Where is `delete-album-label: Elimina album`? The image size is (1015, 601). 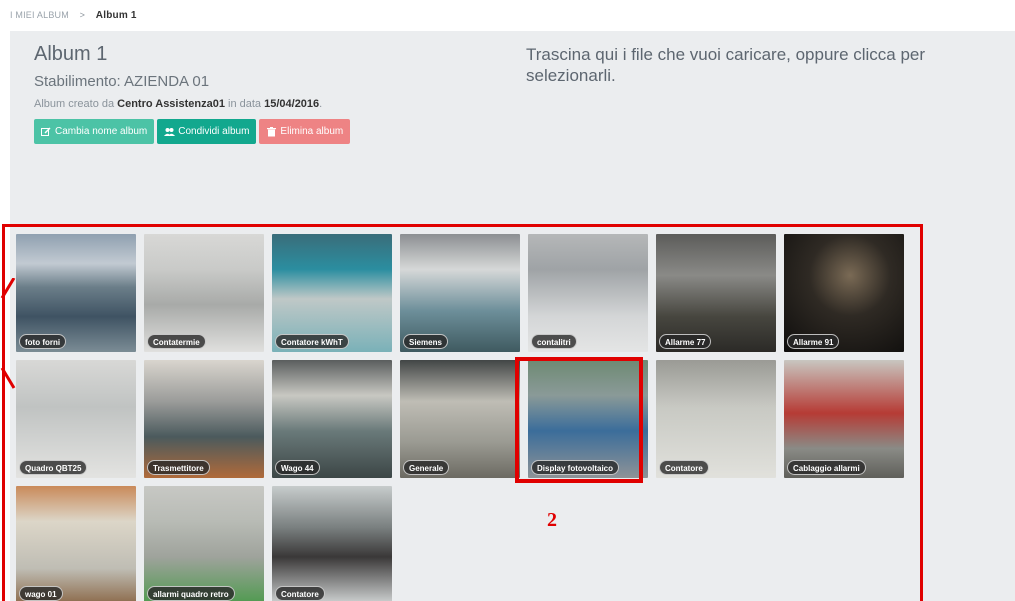 delete-album-label: Elimina album is located at coordinates (312, 131).